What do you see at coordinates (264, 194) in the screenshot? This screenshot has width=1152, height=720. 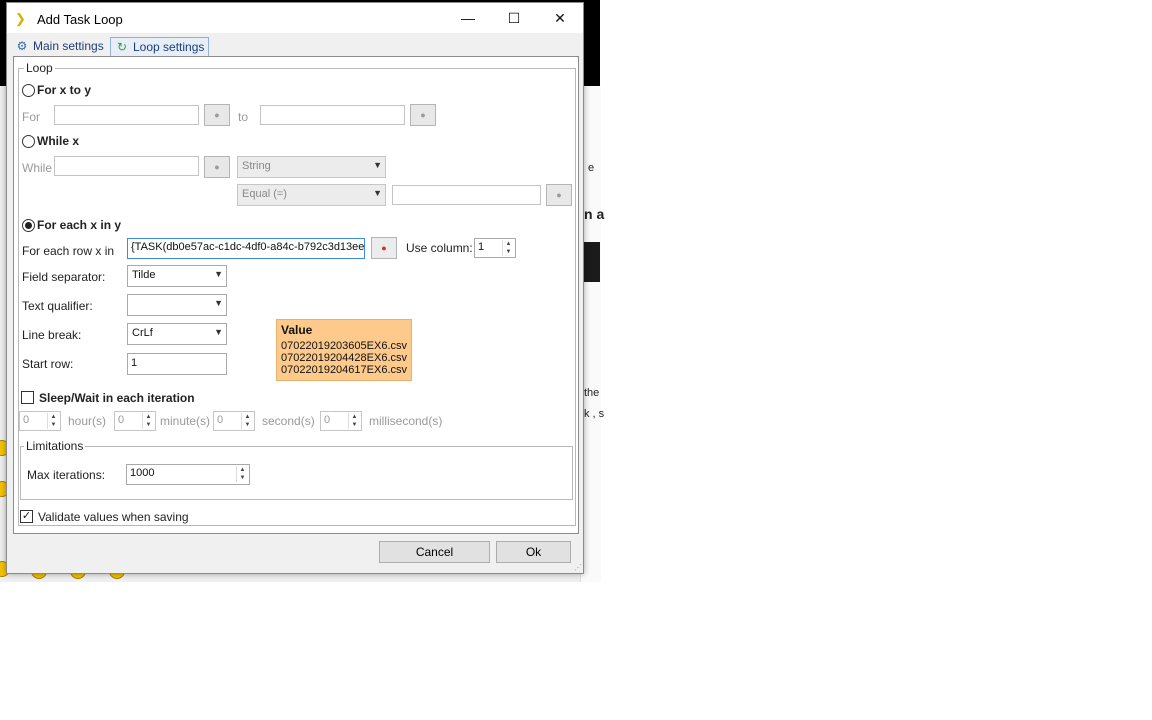 I see `while-operator-value: Equal (=)` at bounding box center [264, 194].